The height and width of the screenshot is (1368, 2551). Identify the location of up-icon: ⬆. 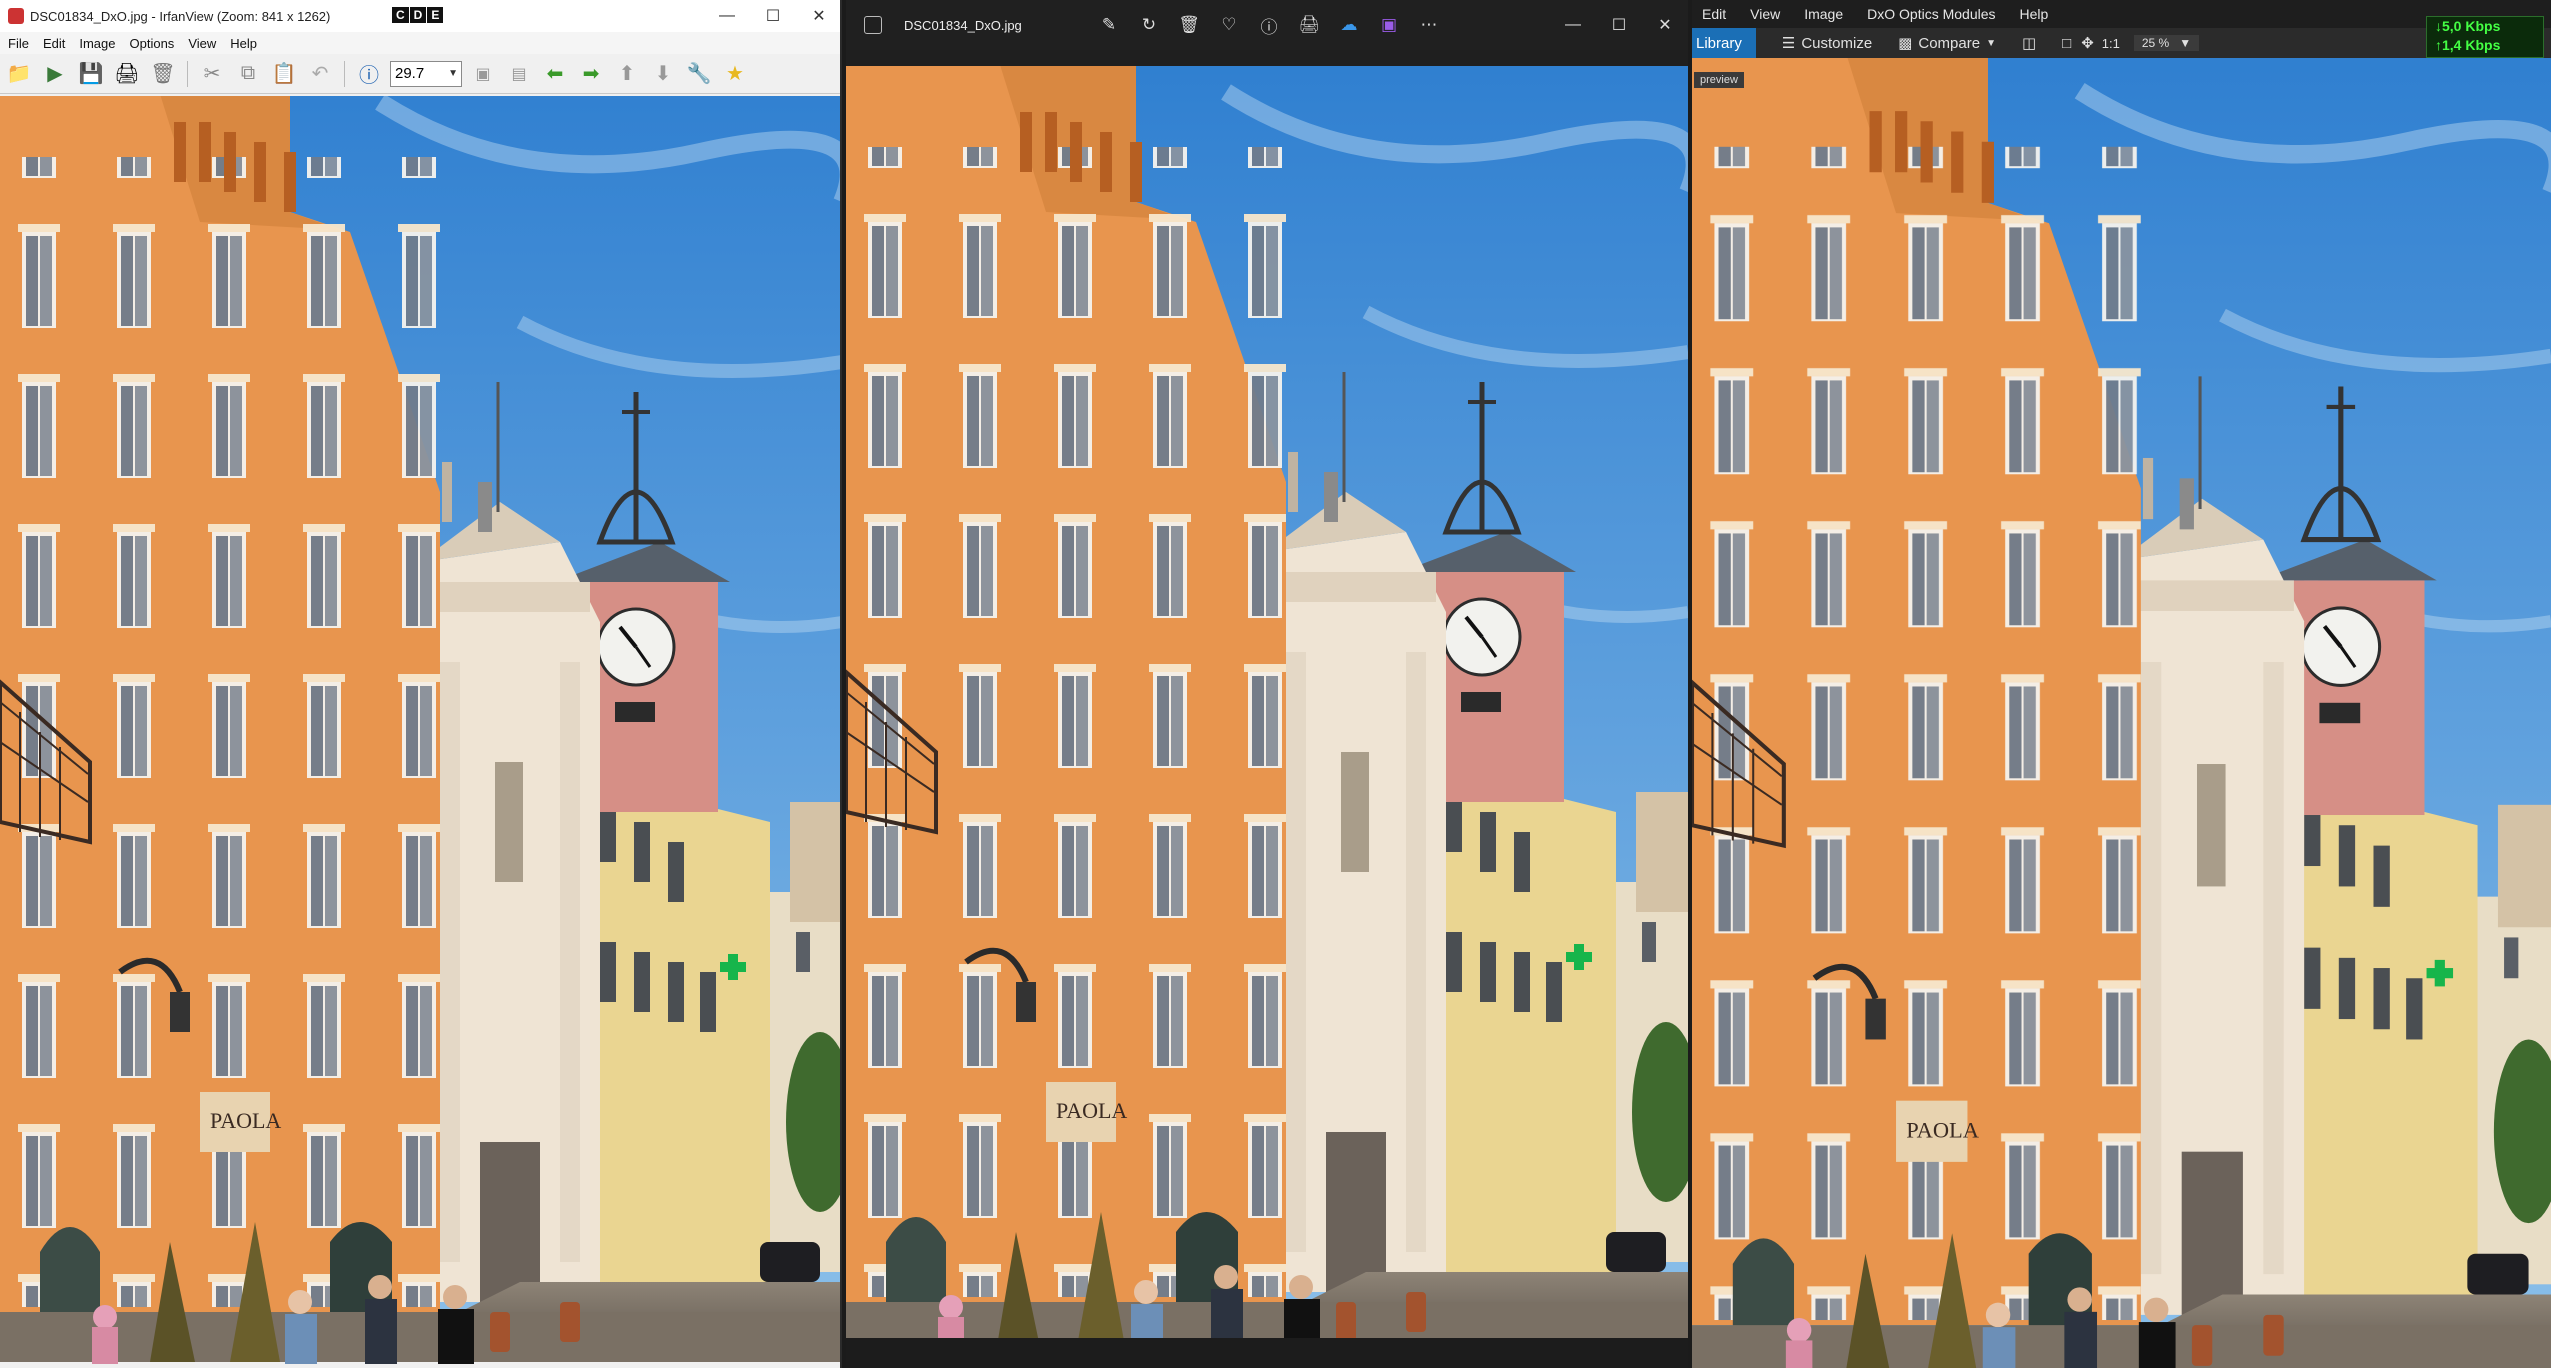
(627, 74).